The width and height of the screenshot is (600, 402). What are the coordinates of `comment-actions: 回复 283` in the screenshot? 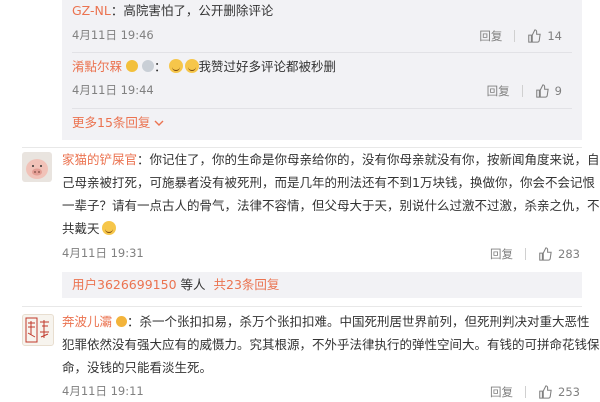 It's located at (535, 254).